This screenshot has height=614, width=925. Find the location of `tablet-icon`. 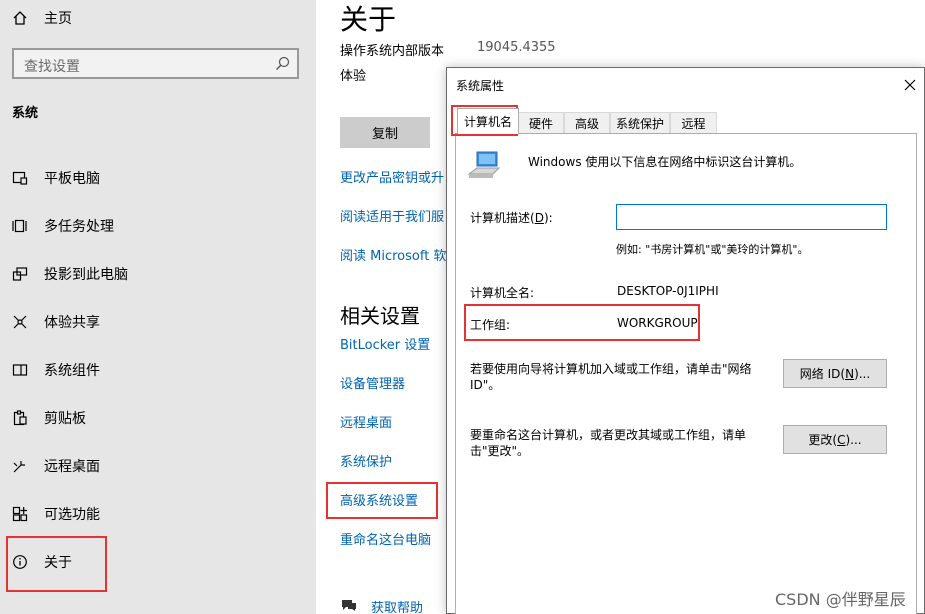

tablet-icon is located at coordinates (20, 178).